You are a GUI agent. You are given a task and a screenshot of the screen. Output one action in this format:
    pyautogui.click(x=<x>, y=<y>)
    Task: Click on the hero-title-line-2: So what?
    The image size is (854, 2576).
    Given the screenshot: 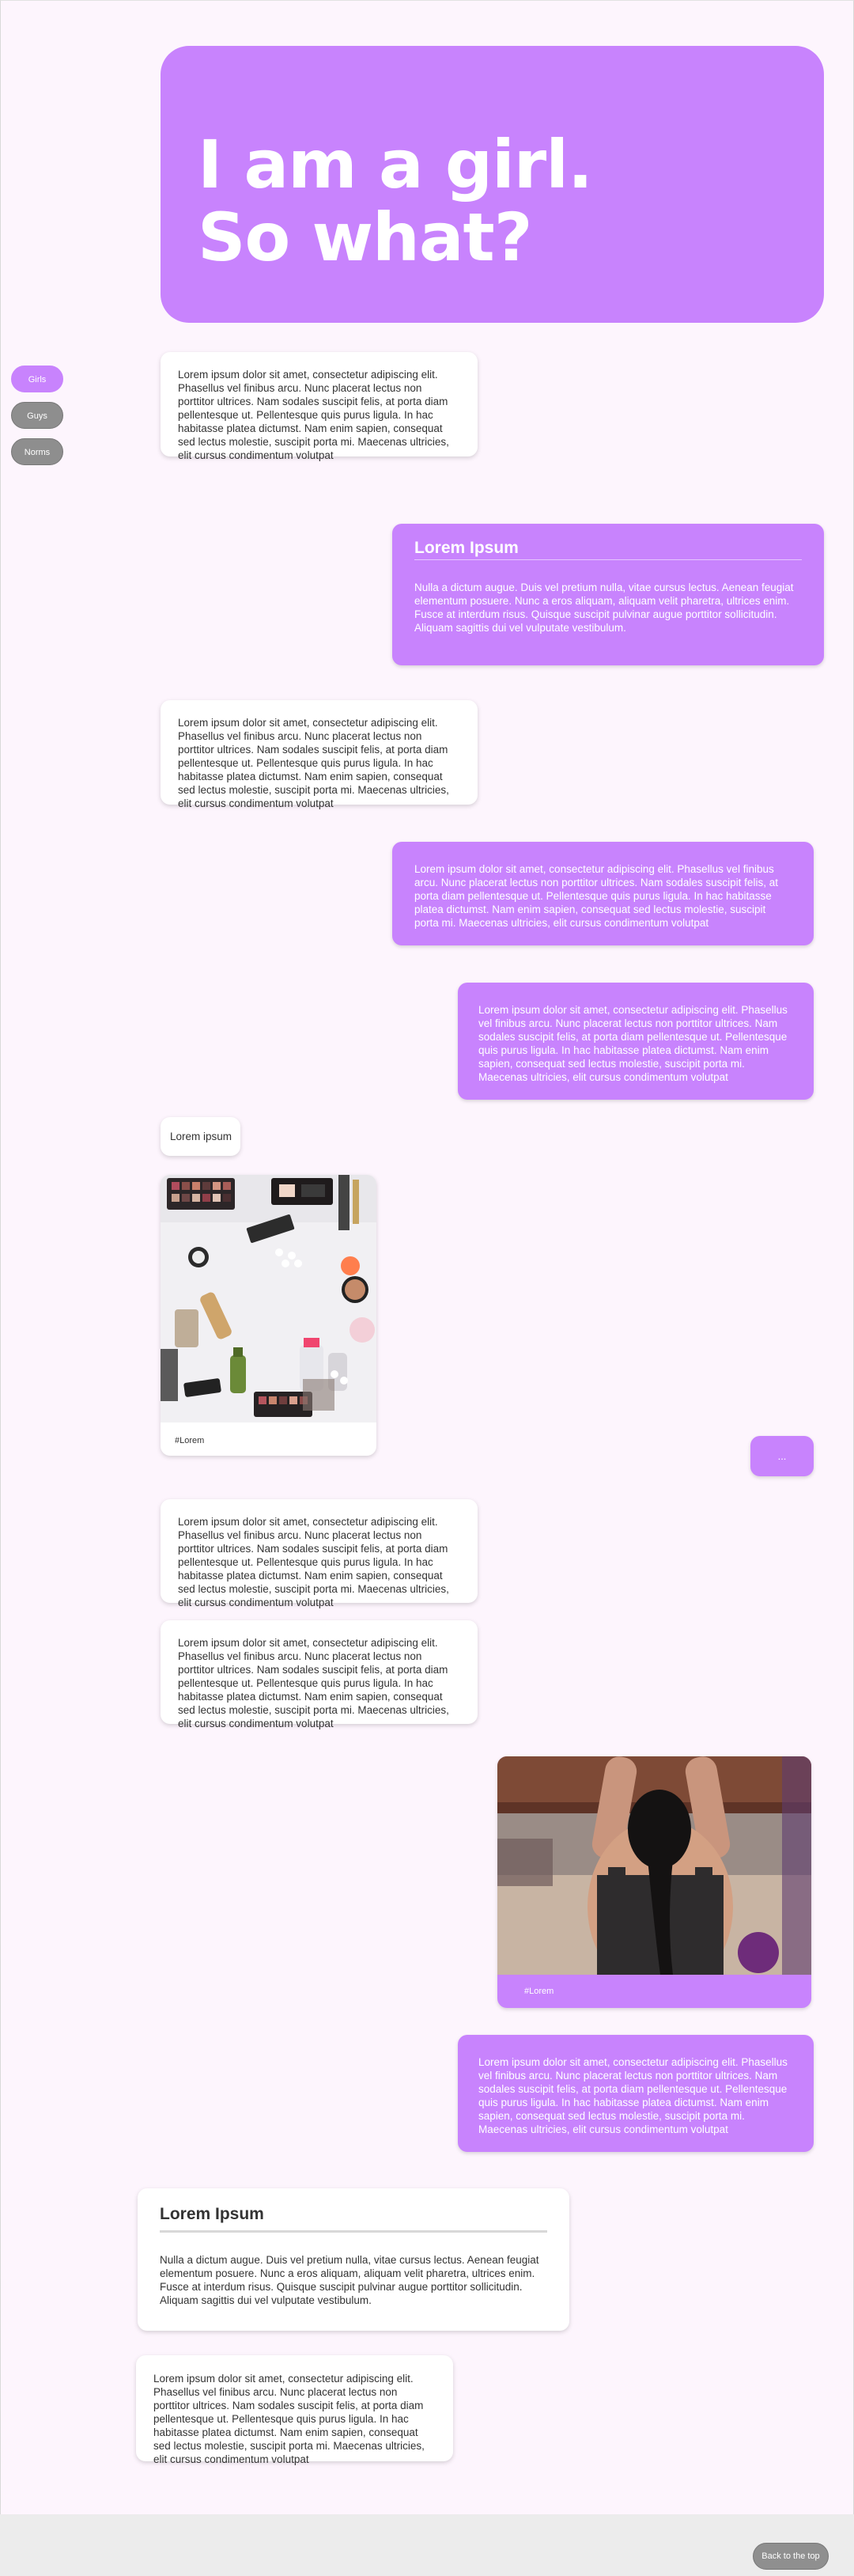 What is the action you would take?
    pyautogui.click(x=365, y=238)
    